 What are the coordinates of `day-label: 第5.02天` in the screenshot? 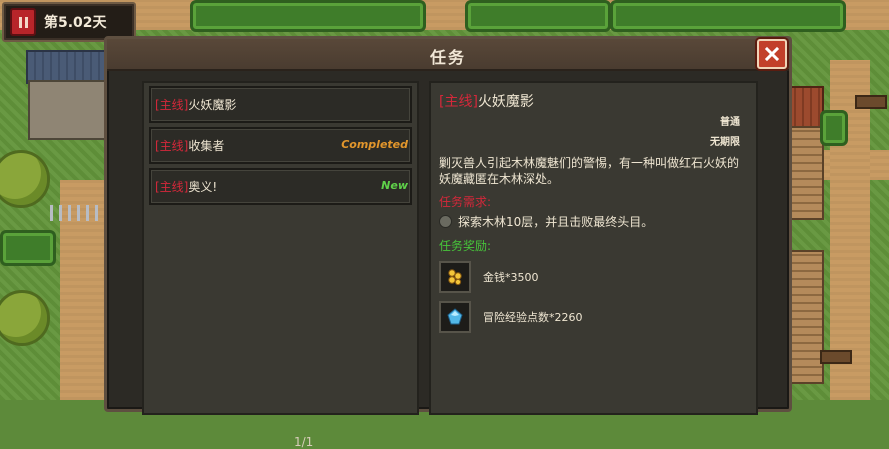 It's located at (75, 23).